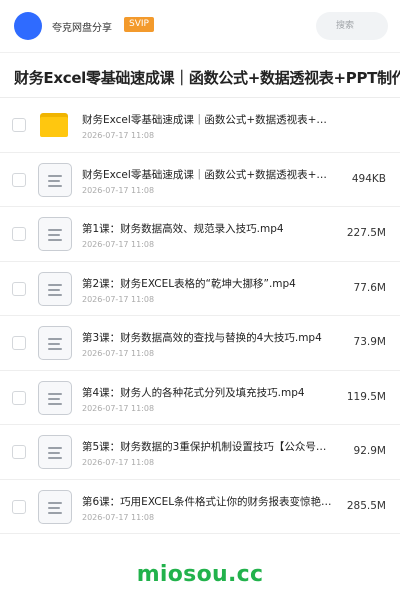 This screenshot has height=600, width=400. What do you see at coordinates (369, 287) in the screenshot?
I see `file-size: 77.6M` at bounding box center [369, 287].